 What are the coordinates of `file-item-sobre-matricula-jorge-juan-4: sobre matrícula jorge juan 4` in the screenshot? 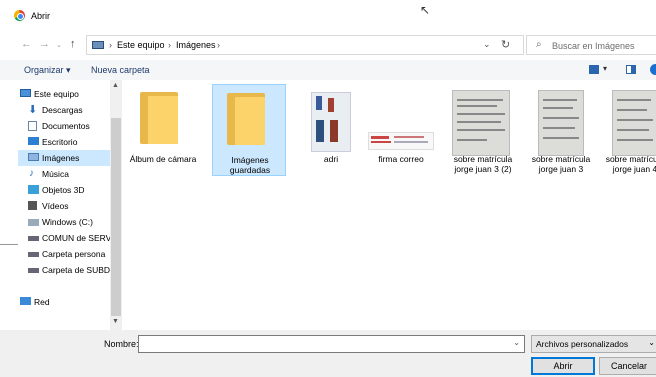 It's located at (627, 130).